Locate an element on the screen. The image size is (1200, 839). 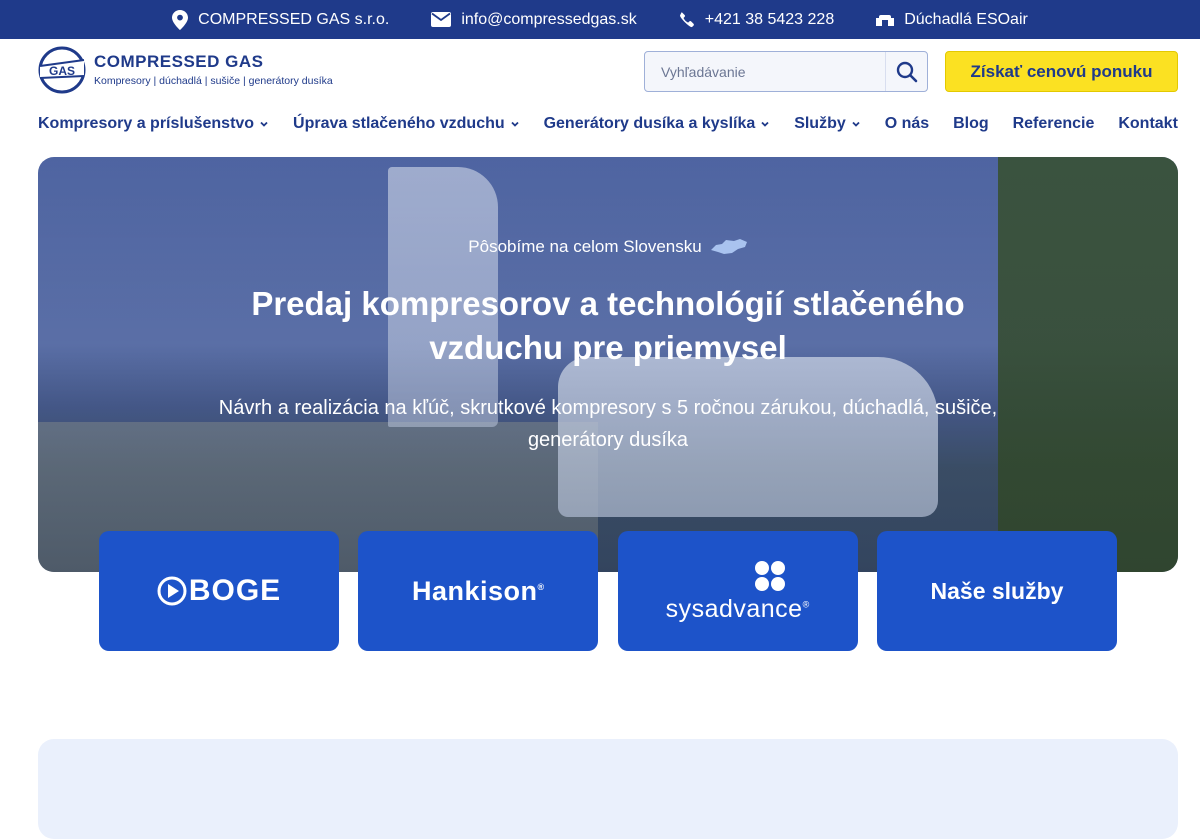
sysadvance-logo-text: sysadvance is located at coordinates (734, 608).